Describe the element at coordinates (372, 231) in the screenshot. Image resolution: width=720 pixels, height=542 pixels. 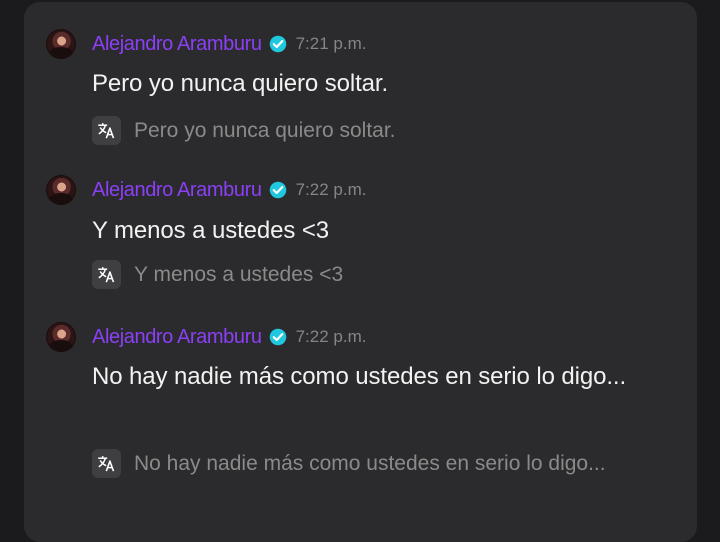
I see `message-text: Y menos a ustedes <3` at that location.